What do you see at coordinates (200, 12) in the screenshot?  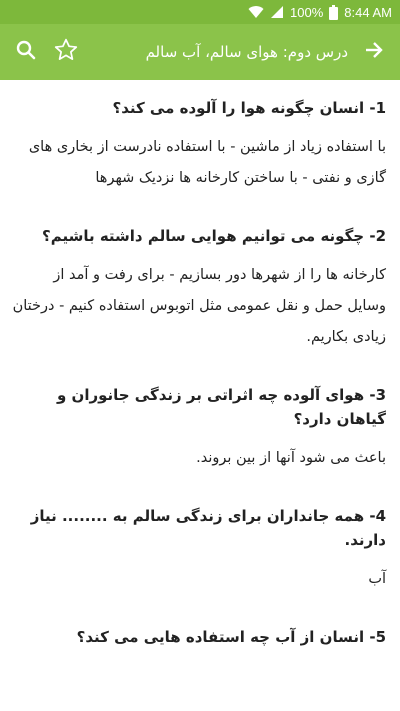 I see `status-bar: 100% 8:44 AM` at bounding box center [200, 12].